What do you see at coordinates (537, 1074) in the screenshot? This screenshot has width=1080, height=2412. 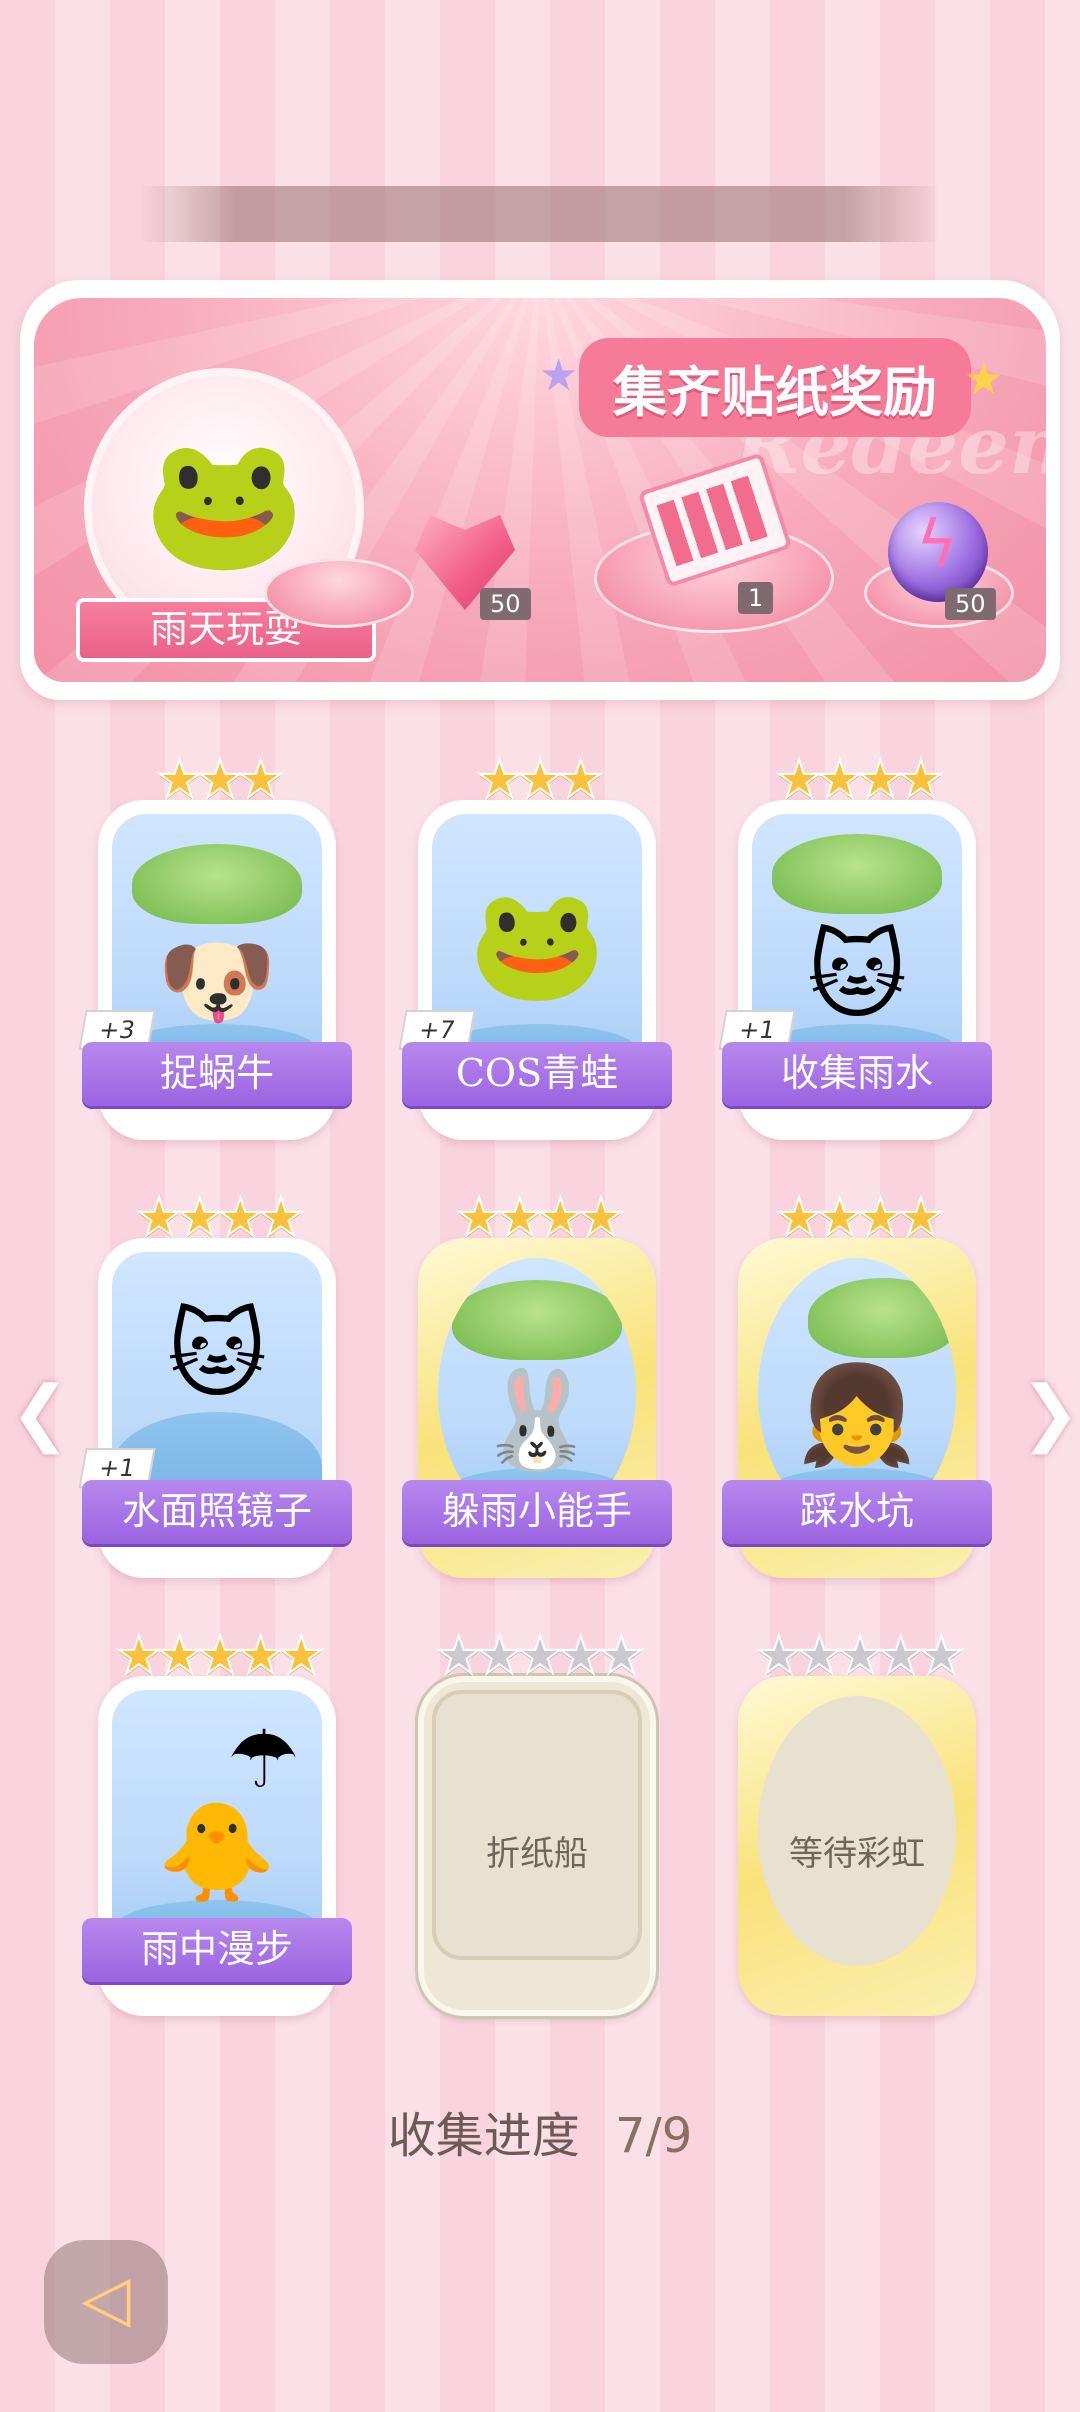 I see `card-name-label: COS青蛙` at bounding box center [537, 1074].